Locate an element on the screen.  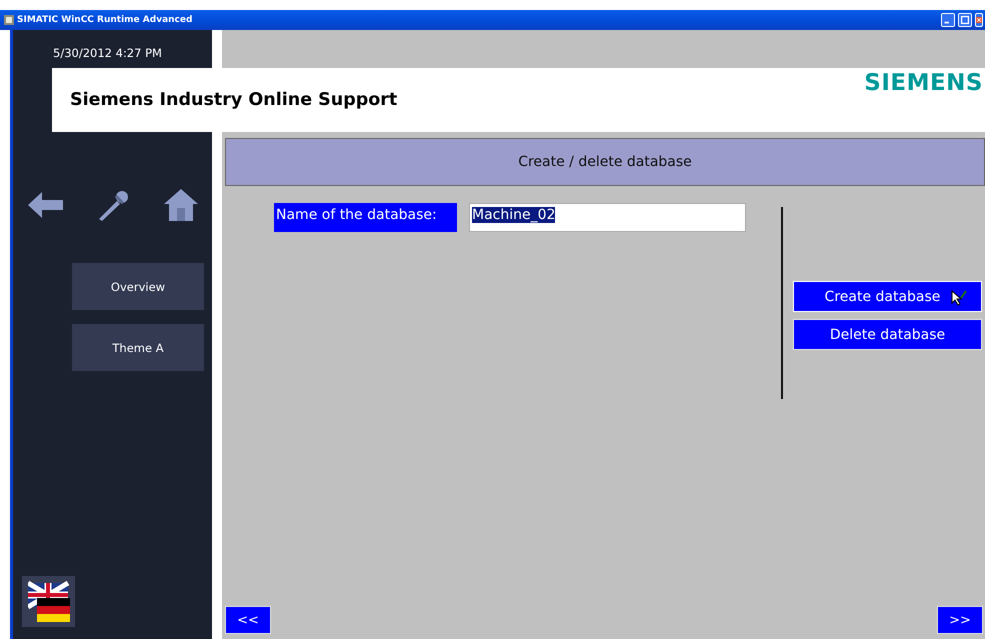
action-button: Delete database is located at coordinates (887, 334).